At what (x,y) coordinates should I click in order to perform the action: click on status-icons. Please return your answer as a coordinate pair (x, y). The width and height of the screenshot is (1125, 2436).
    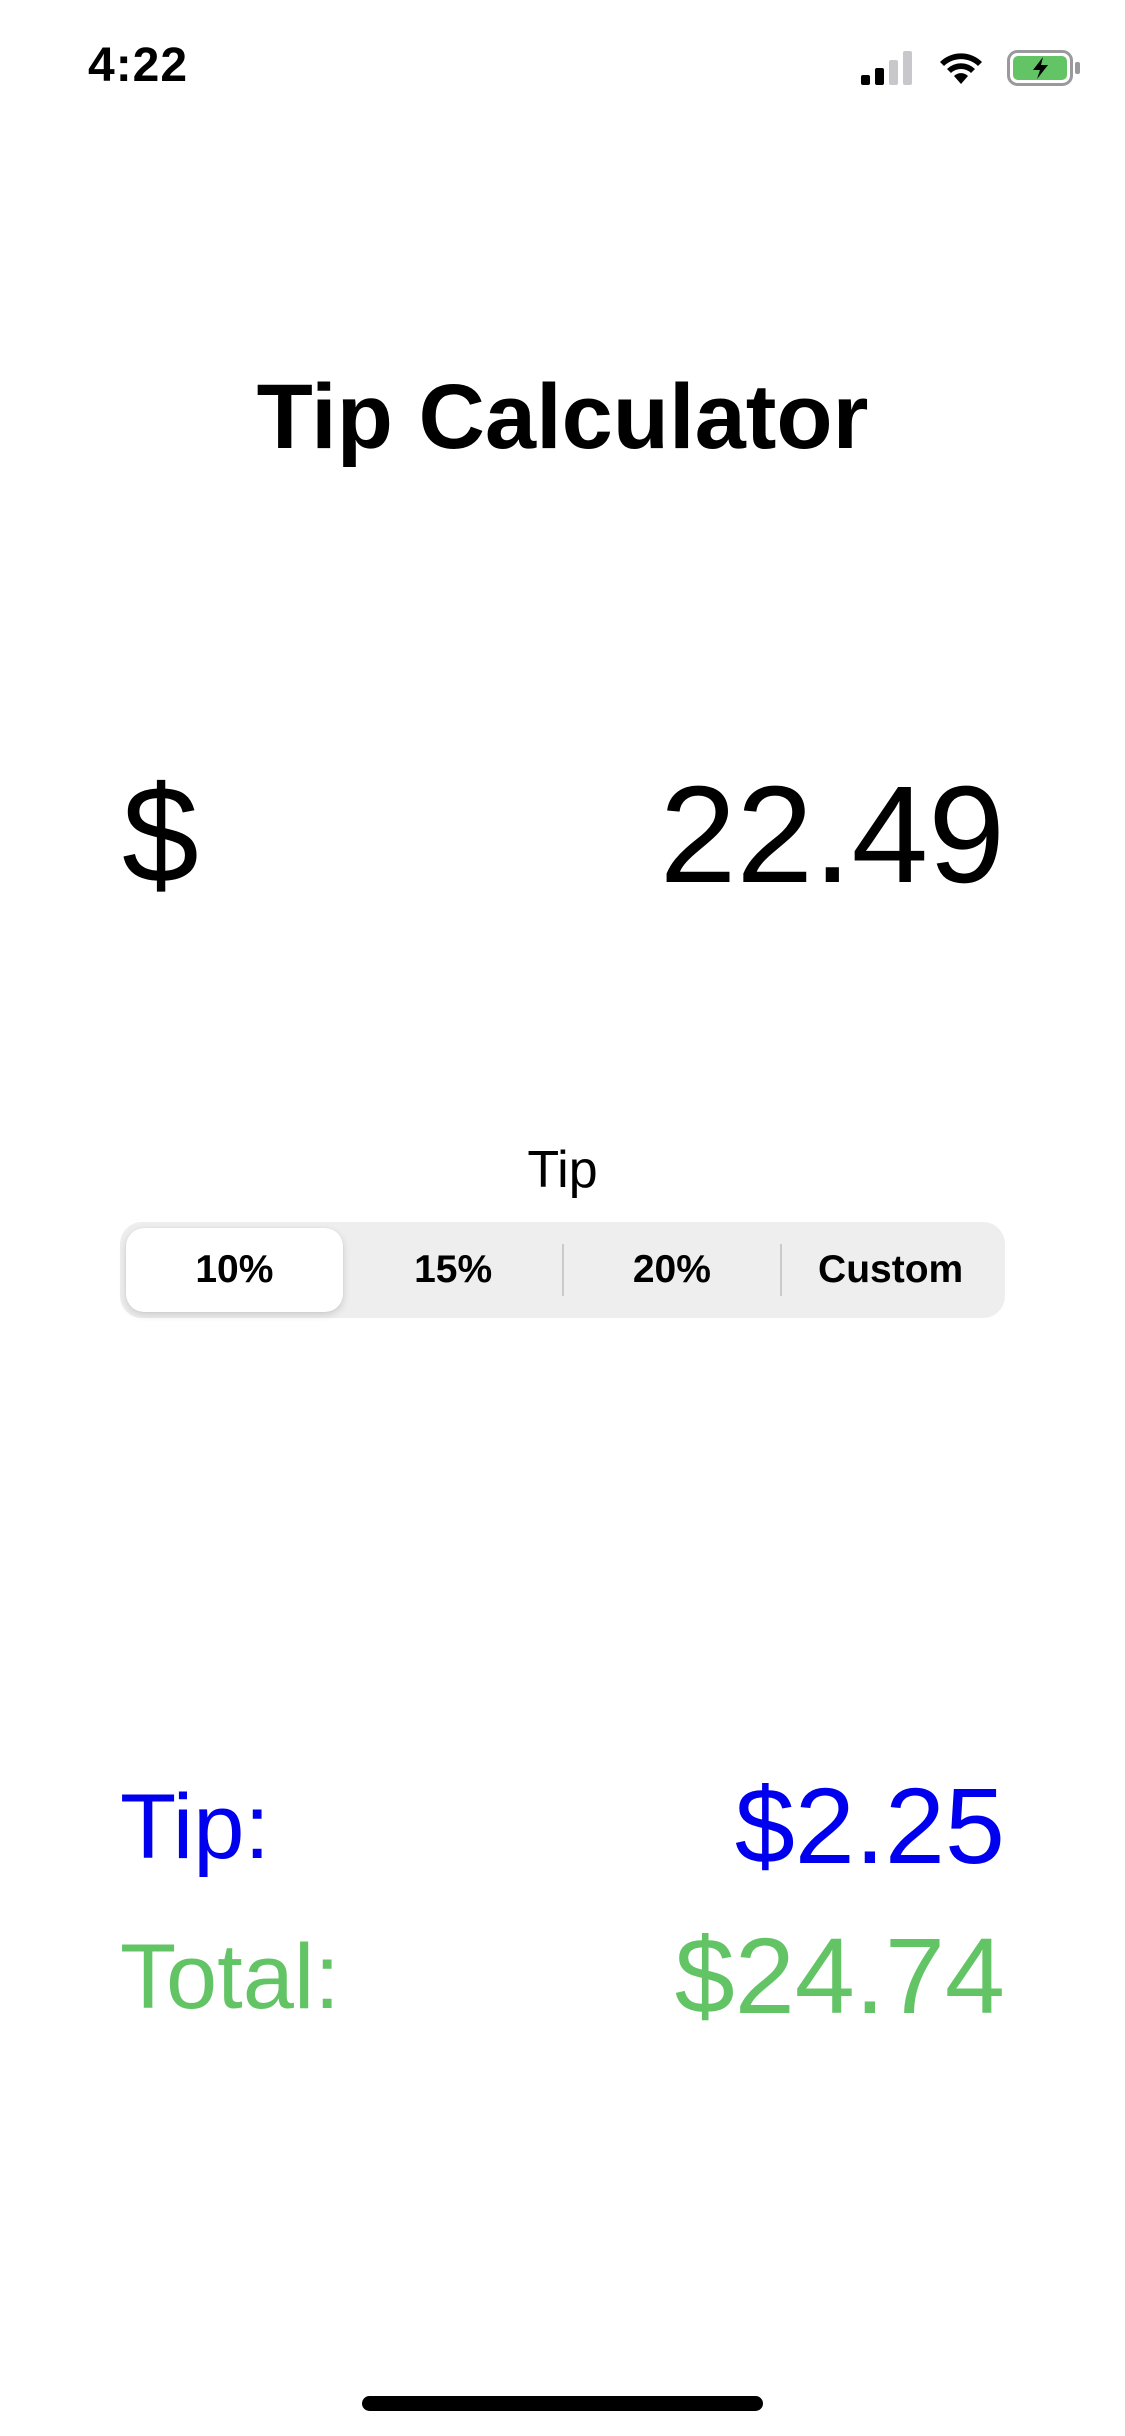
    Looking at the image, I should click on (971, 68).